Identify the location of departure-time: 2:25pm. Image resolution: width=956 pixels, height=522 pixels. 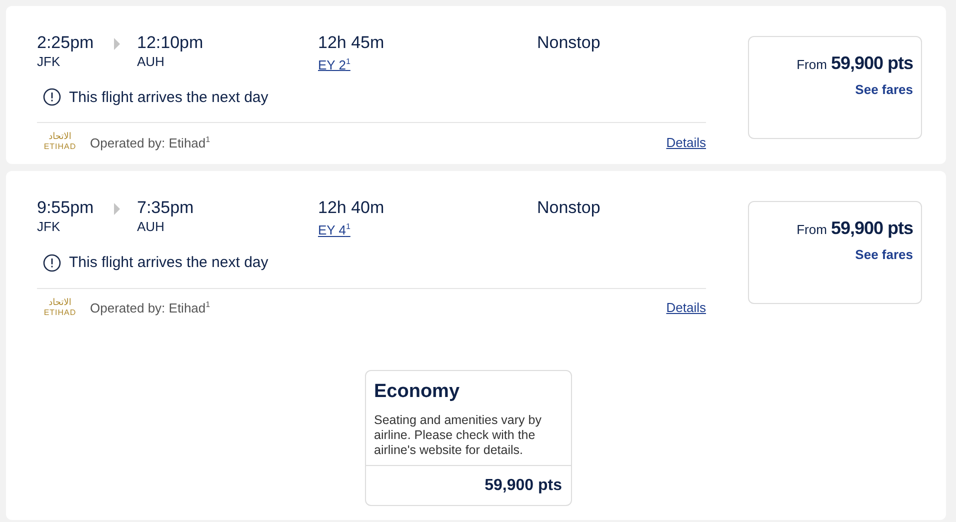
(66, 43).